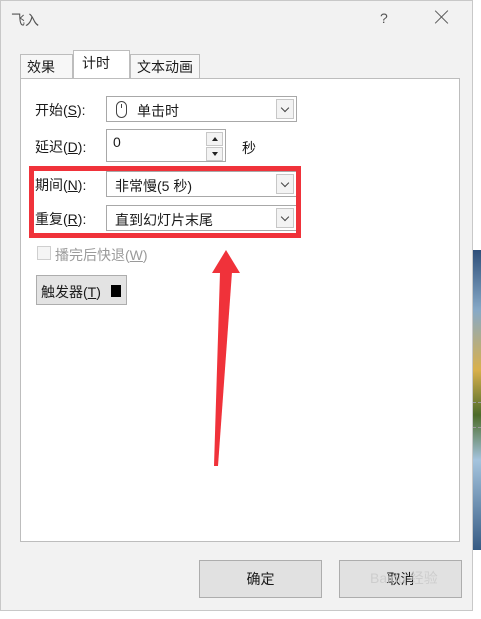 This screenshot has width=481, height=619. I want to click on annotation-arrow, so click(226, 358).